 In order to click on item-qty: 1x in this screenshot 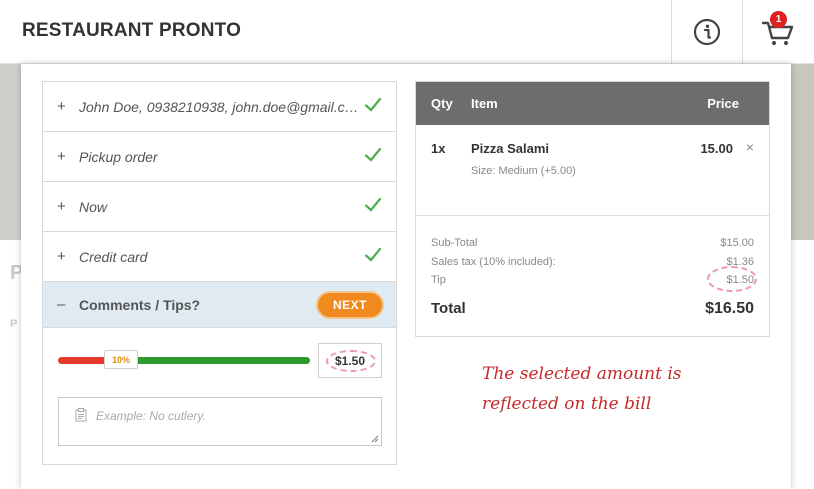, I will do `click(438, 148)`.